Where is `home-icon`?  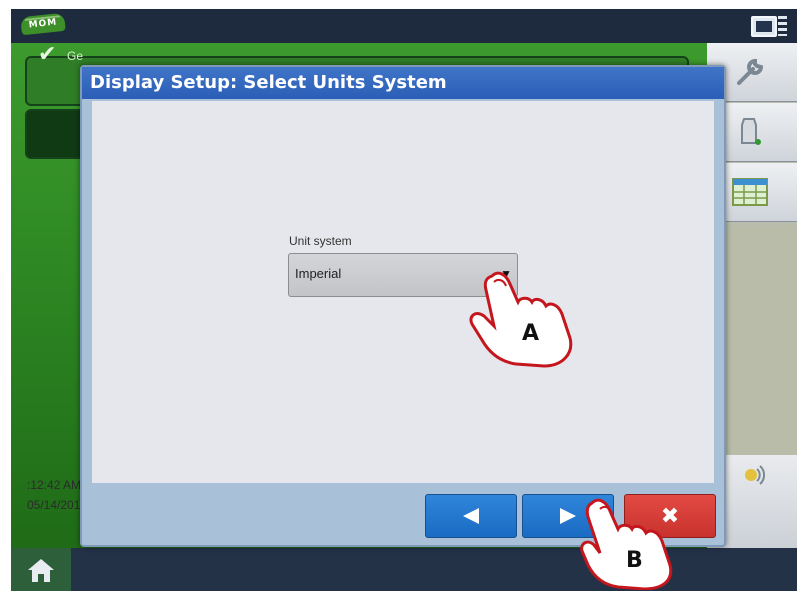
home-icon is located at coordinates (41, 570).